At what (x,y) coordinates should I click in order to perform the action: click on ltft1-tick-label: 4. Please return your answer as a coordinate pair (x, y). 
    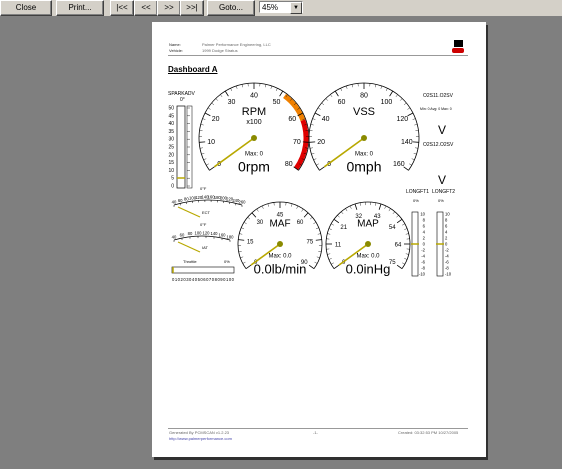
    Looking at the image, I should click on (424, 232).